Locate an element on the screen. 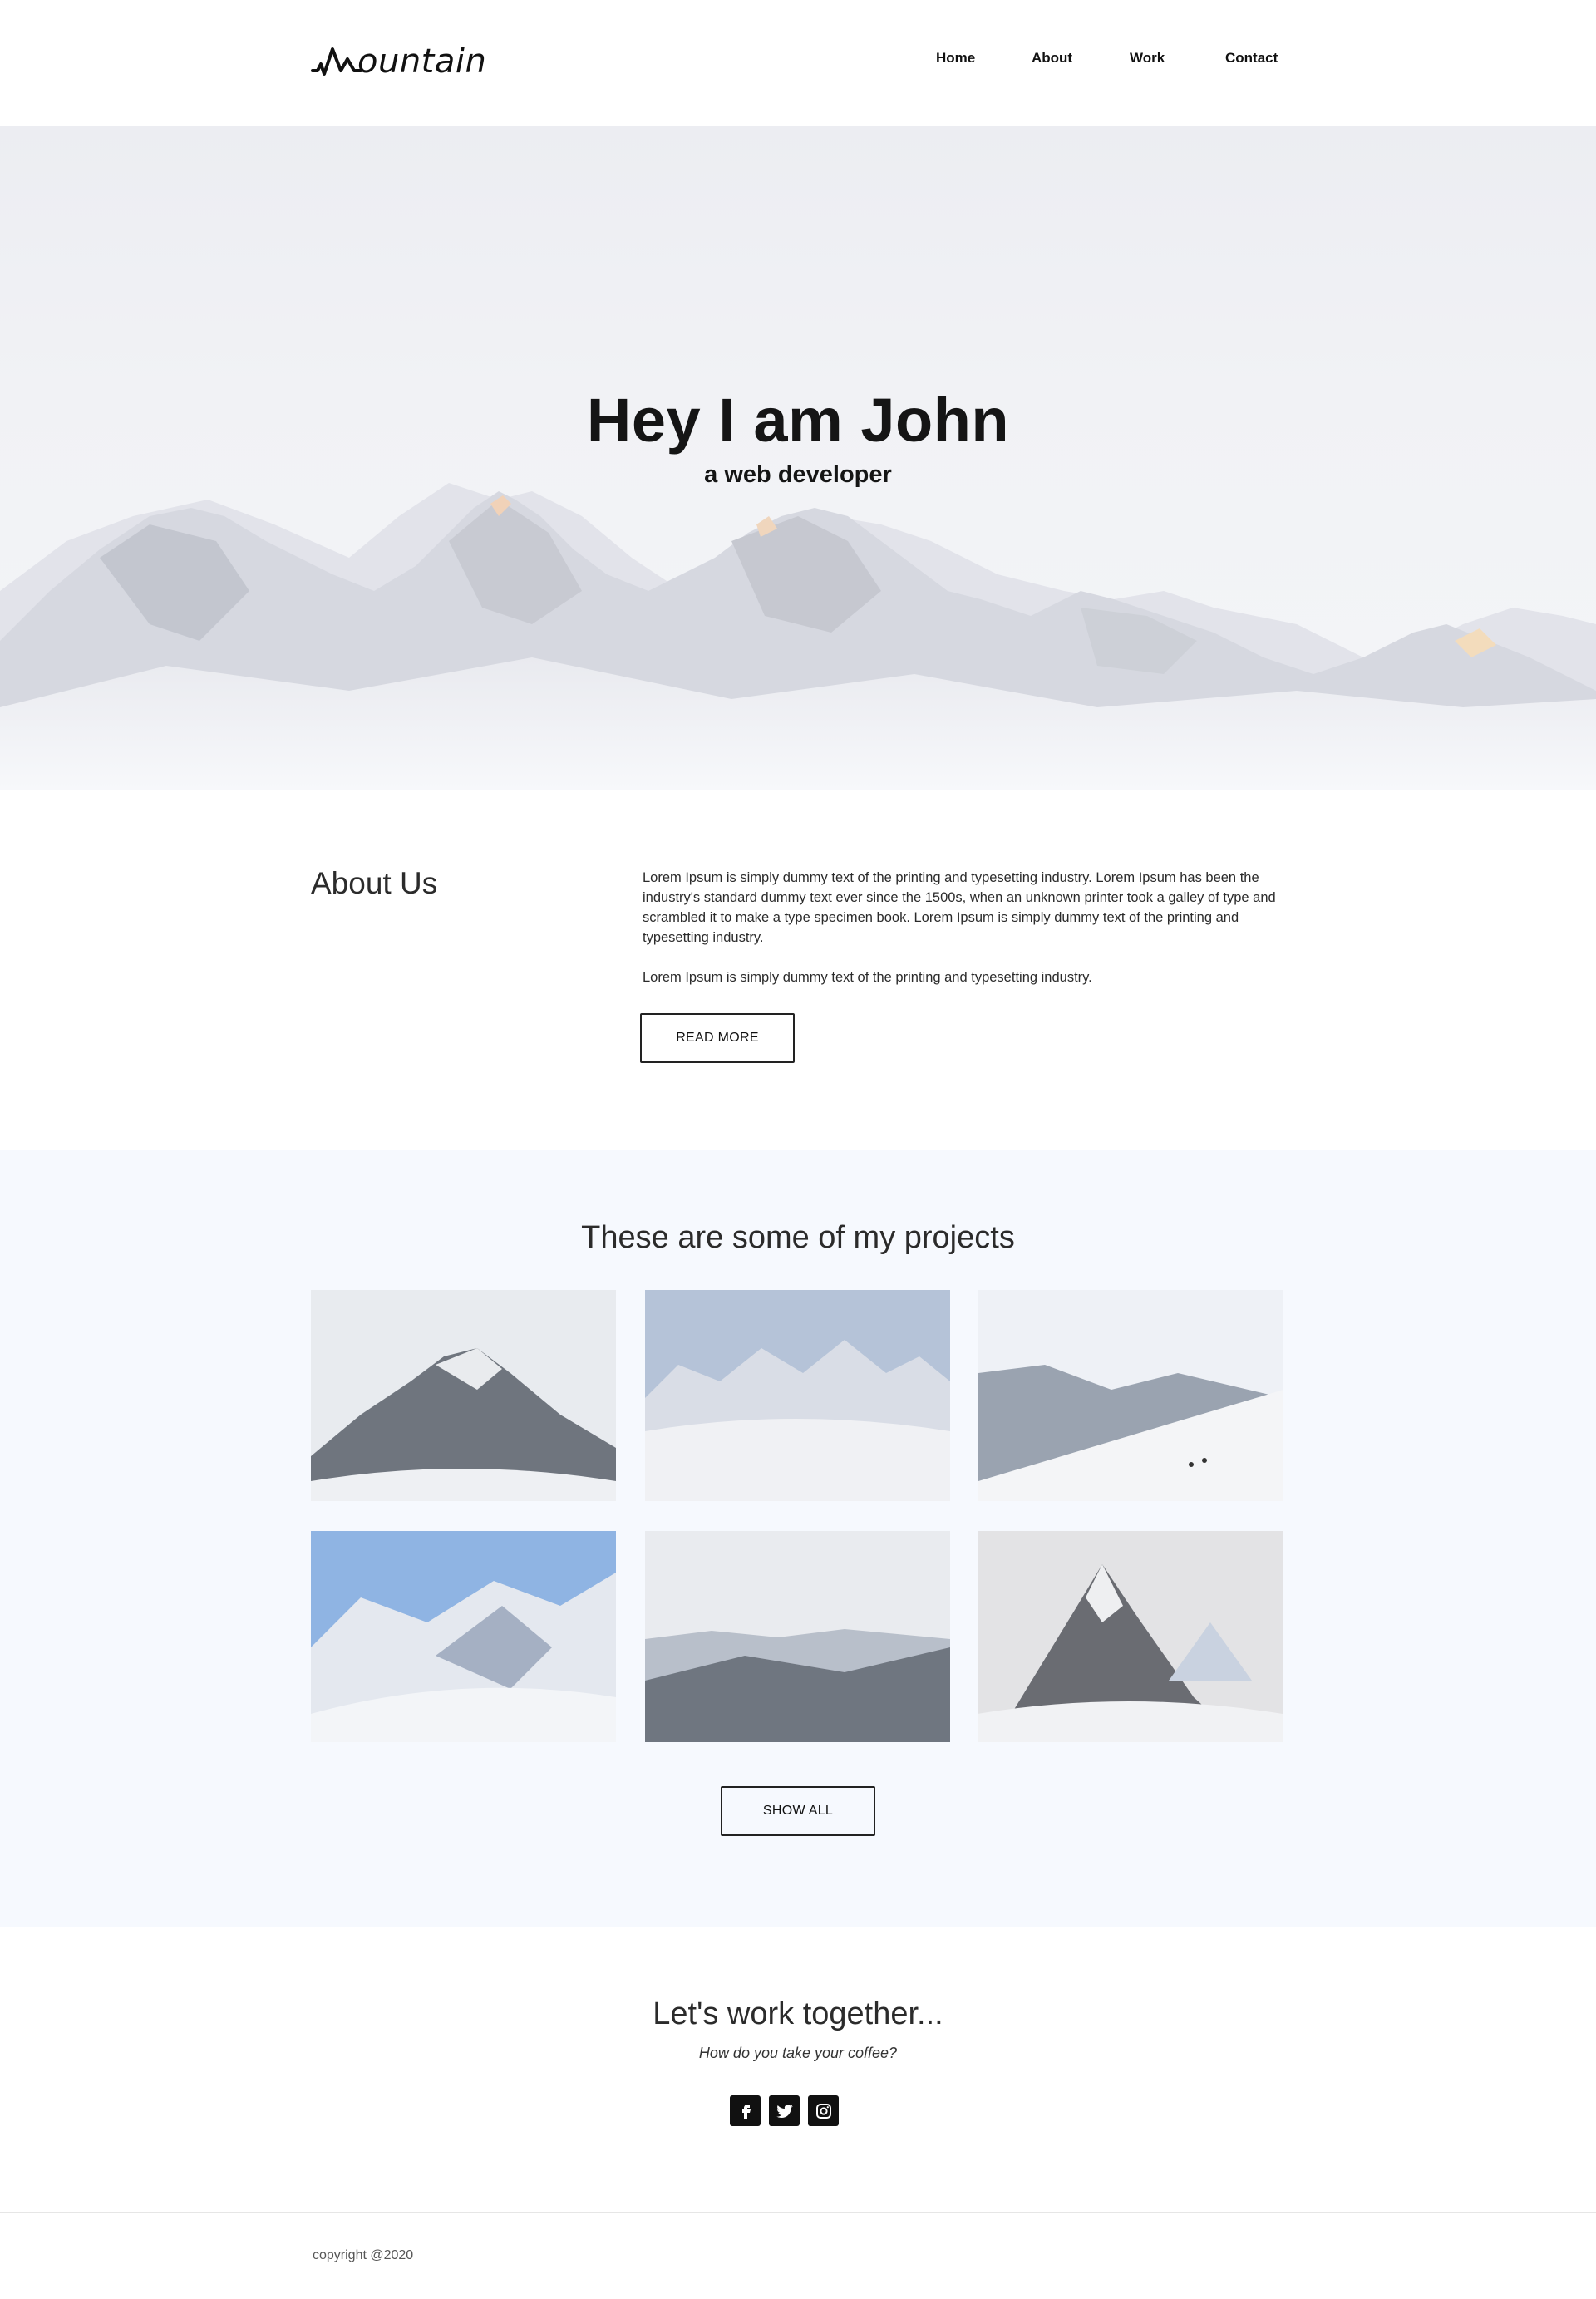  read-more-button: READ MORE is located at coordinates (717, 1038).